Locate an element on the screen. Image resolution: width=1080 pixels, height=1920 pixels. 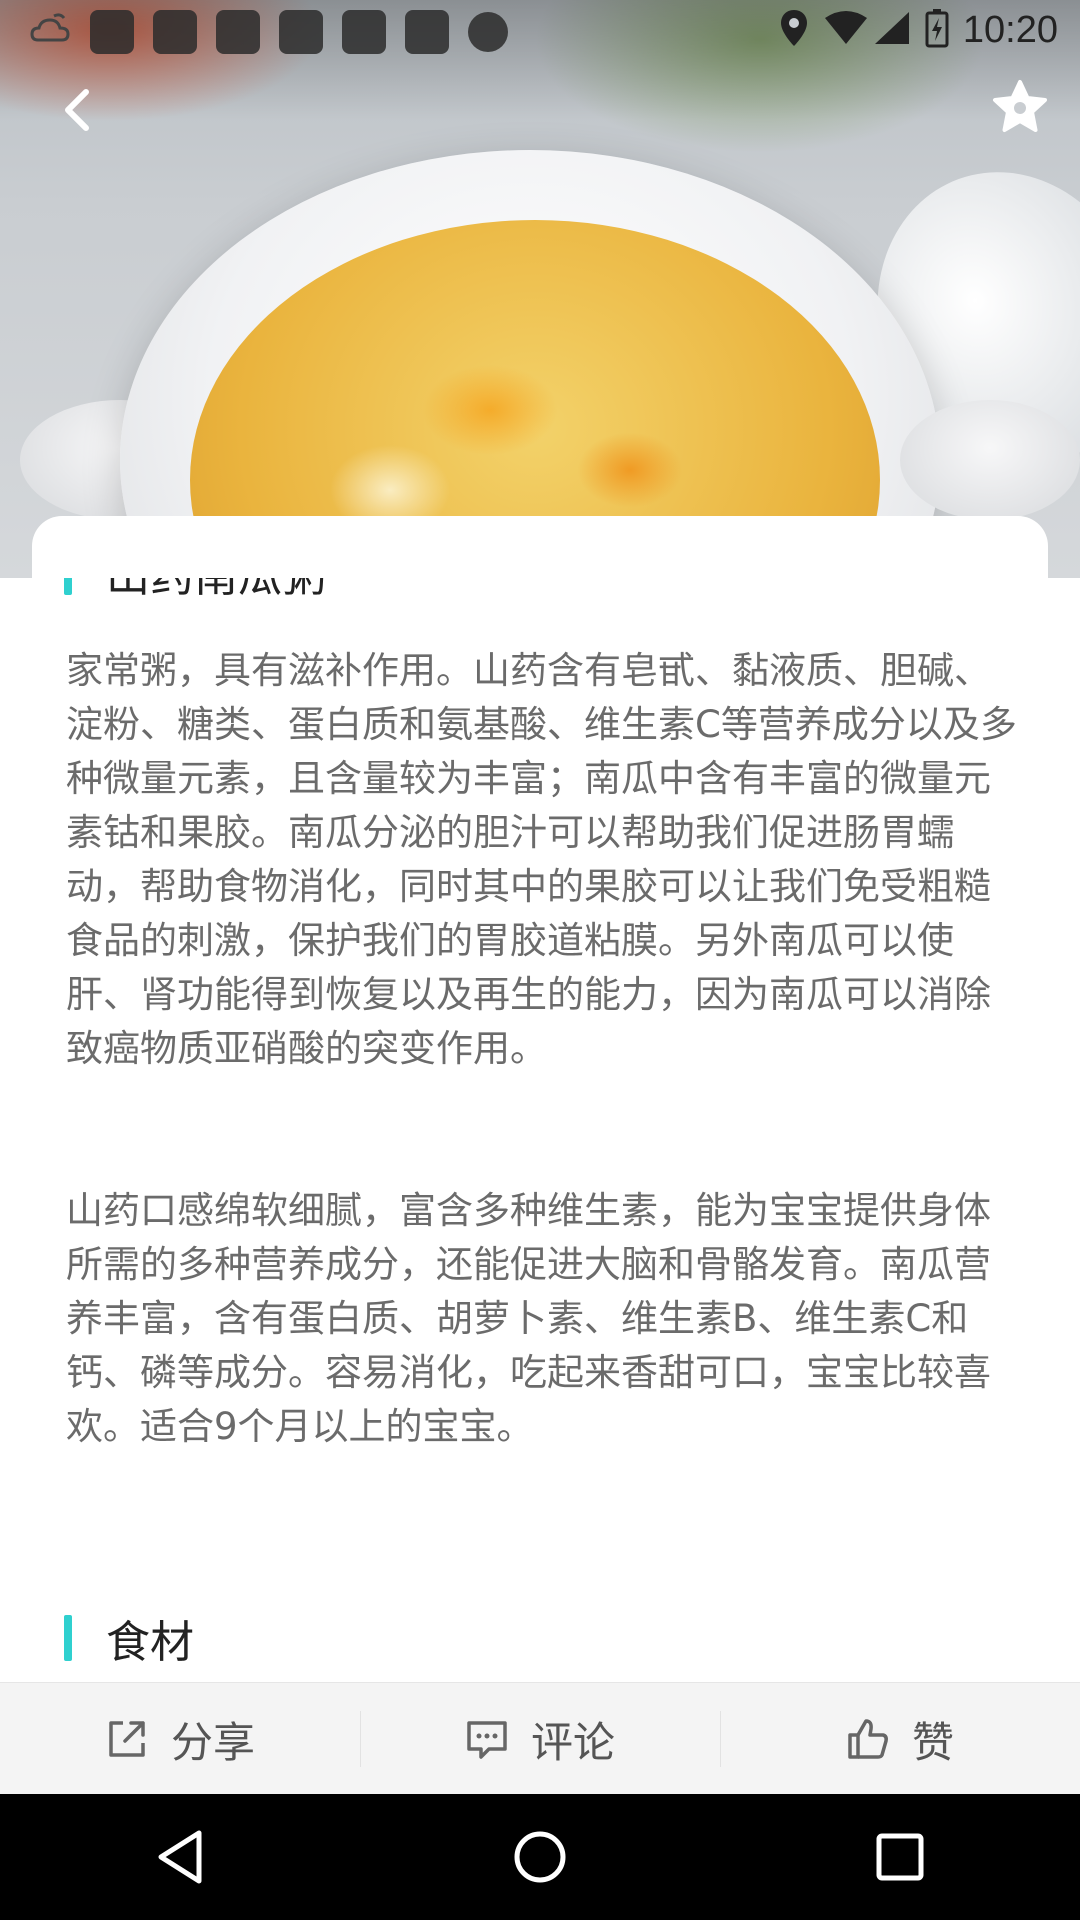
share-button: 分享 is located at coordinates (180, 1739).